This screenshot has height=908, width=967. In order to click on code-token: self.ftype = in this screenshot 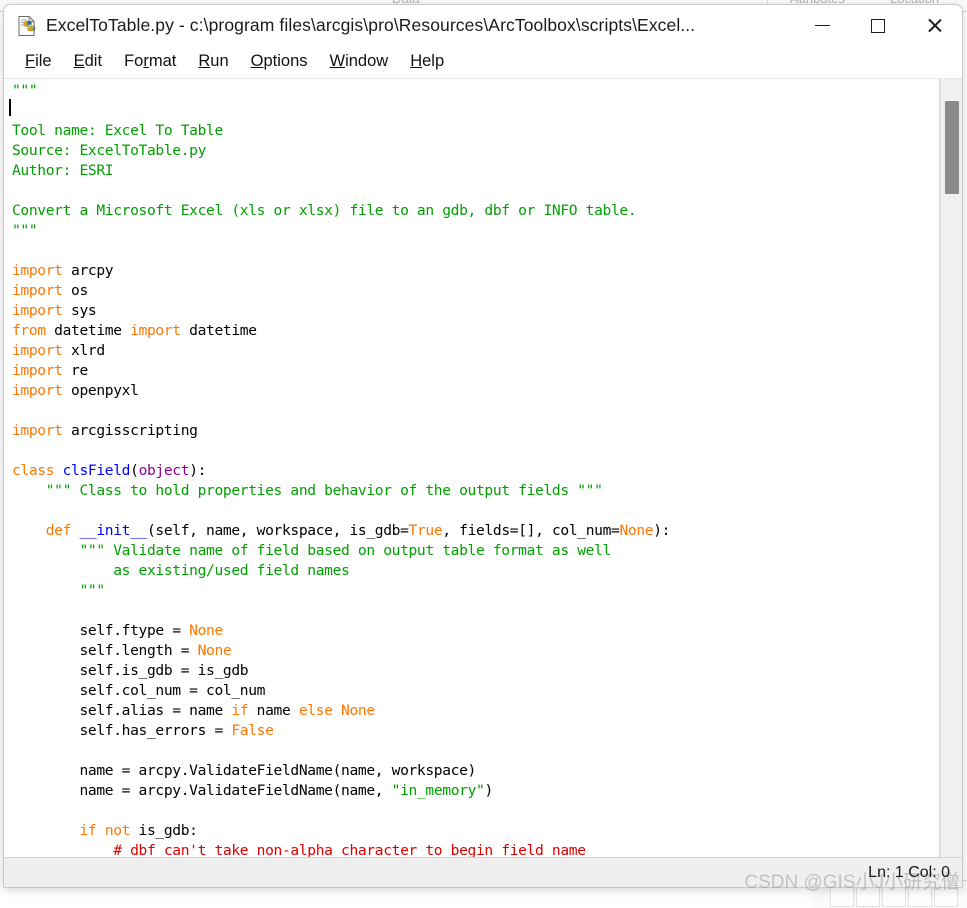, I will do `click(101, 630)`.